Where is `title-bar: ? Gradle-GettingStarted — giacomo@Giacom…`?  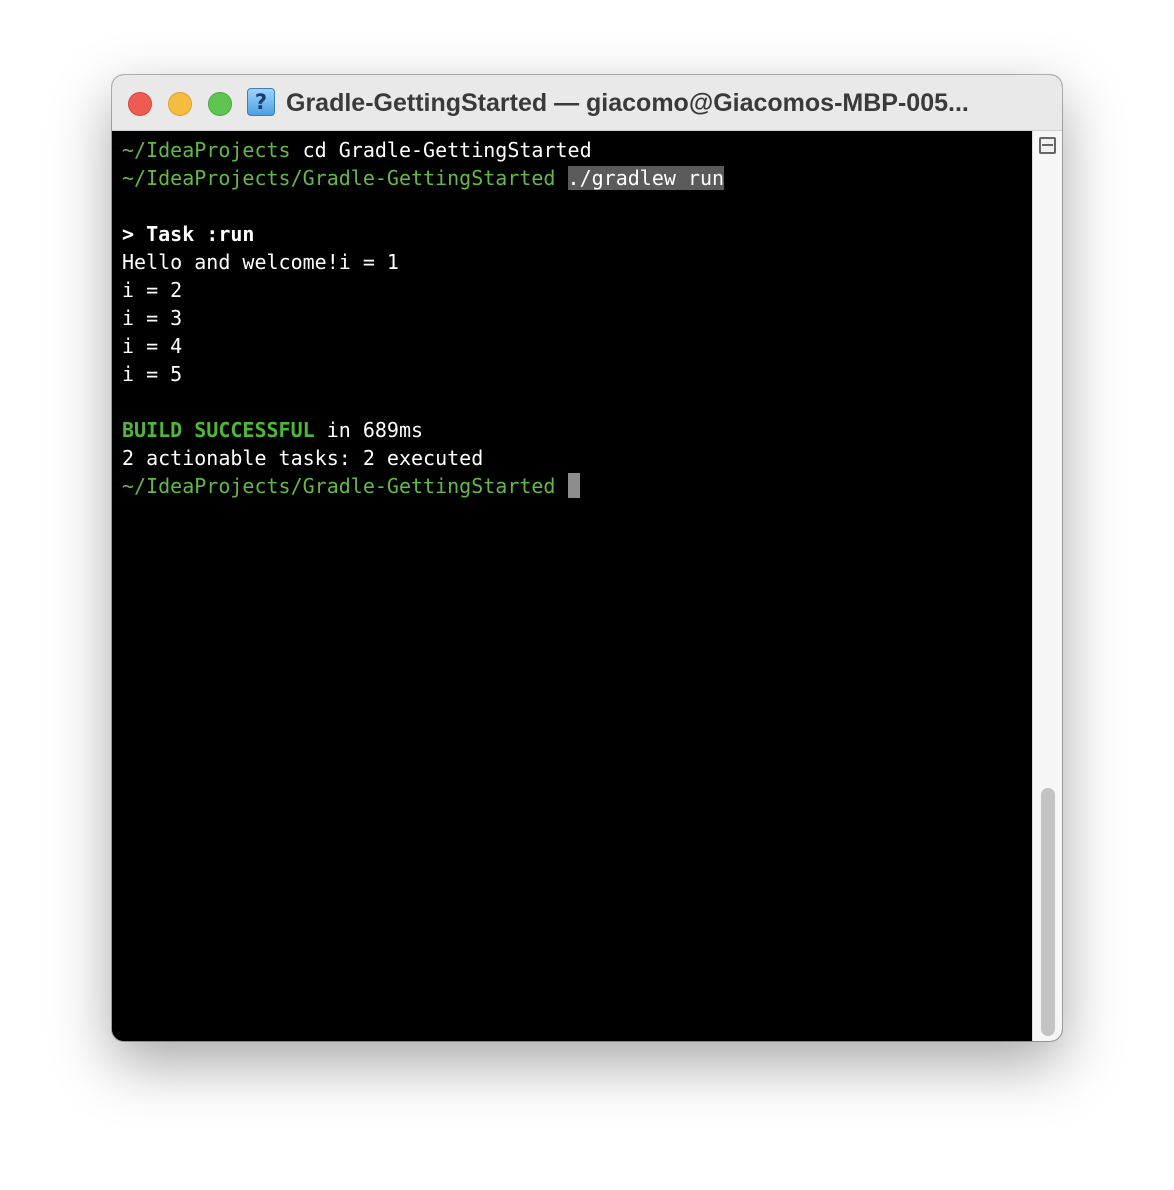
title-bar: ? Gradle-GettingStarted — giacomo@Giacom… is located at coordinates (587, 103).